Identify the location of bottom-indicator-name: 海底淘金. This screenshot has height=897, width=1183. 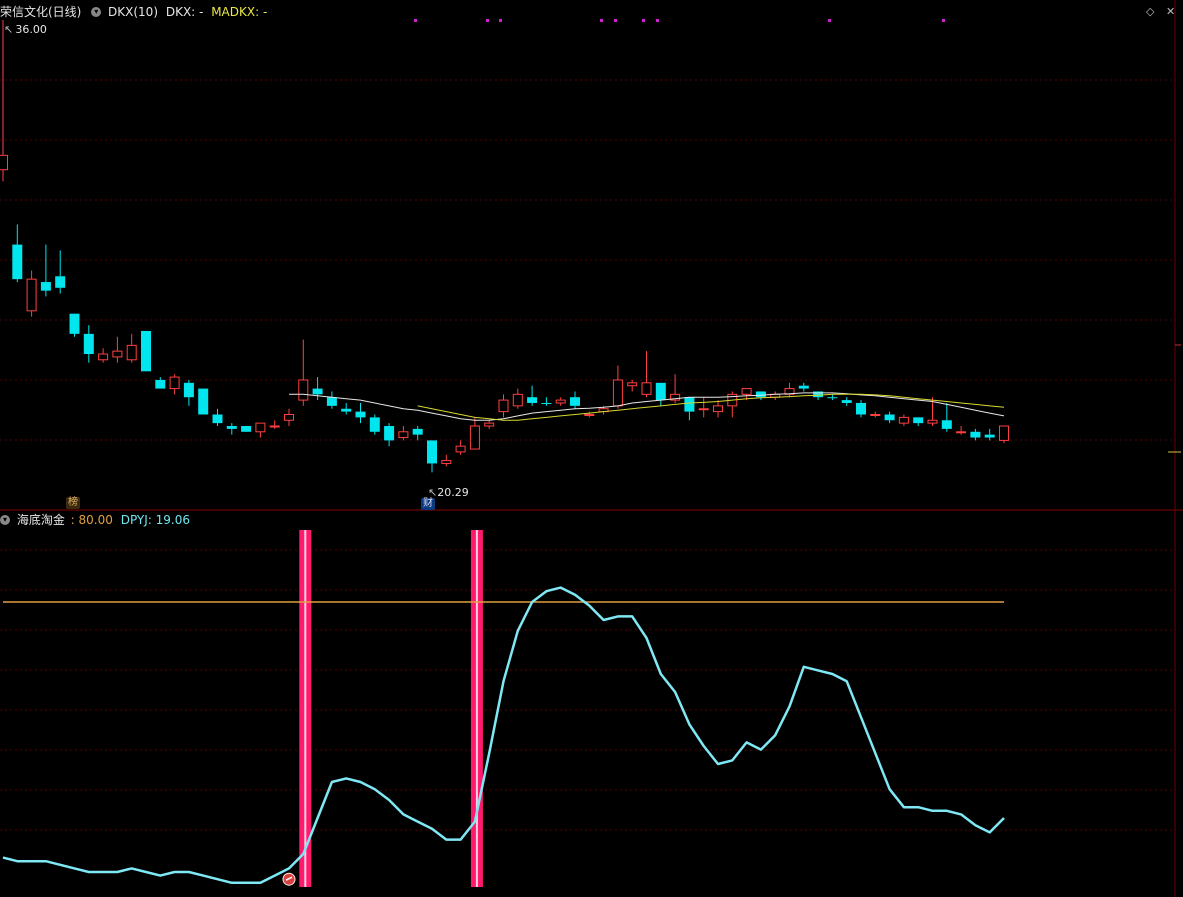
(41, 520).